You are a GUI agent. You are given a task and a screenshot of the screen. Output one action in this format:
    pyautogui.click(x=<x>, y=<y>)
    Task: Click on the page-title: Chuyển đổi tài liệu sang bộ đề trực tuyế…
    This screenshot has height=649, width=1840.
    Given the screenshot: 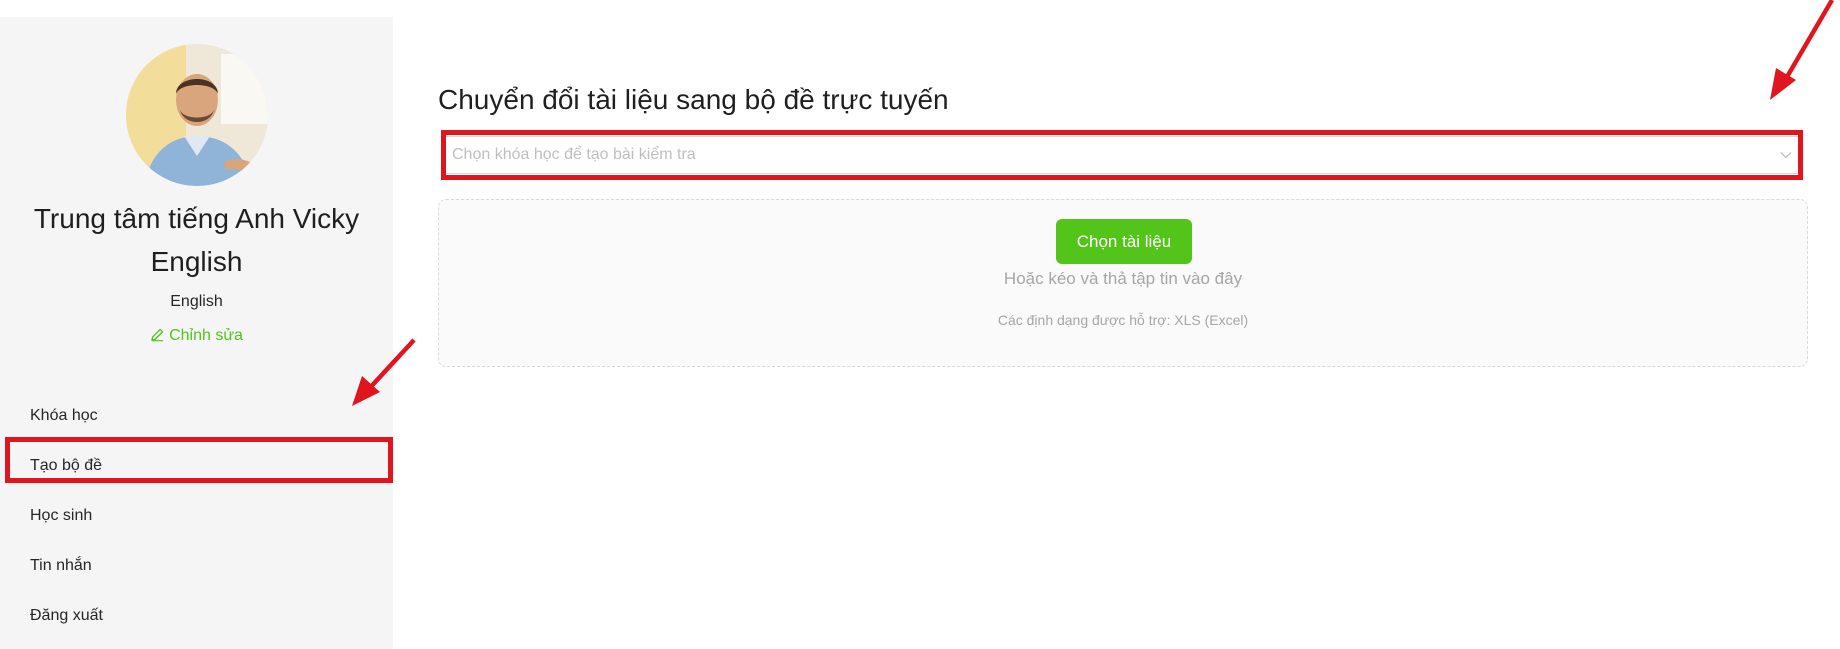 What is the action you would take?
    pyautogui.click(x=693, y=99)
    